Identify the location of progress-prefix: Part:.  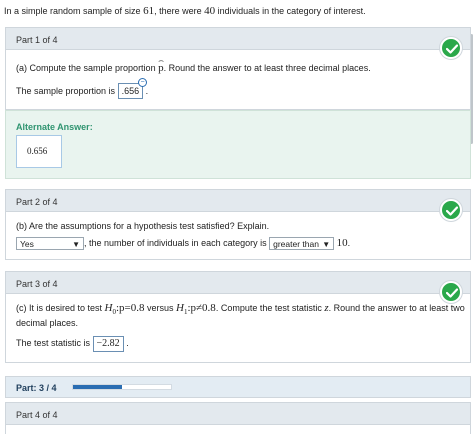
(28, 388).